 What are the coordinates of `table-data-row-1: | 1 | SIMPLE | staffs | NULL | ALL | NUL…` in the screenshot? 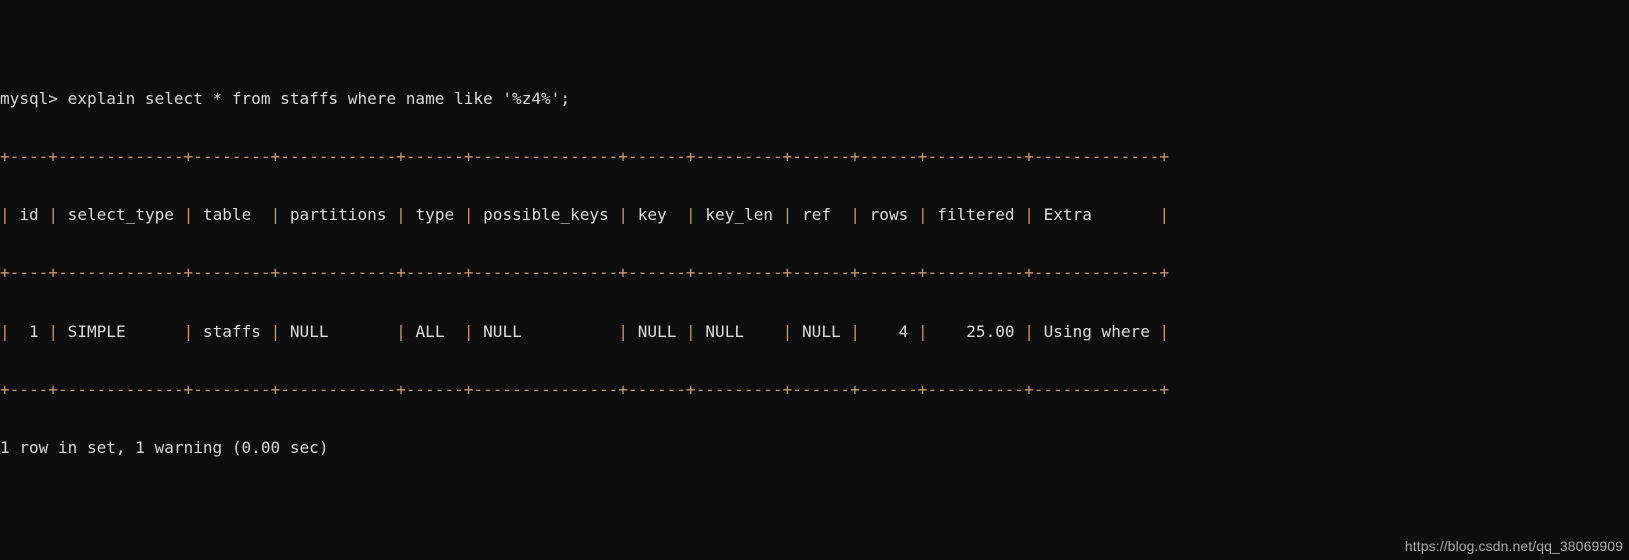 It's located at (585, 331).